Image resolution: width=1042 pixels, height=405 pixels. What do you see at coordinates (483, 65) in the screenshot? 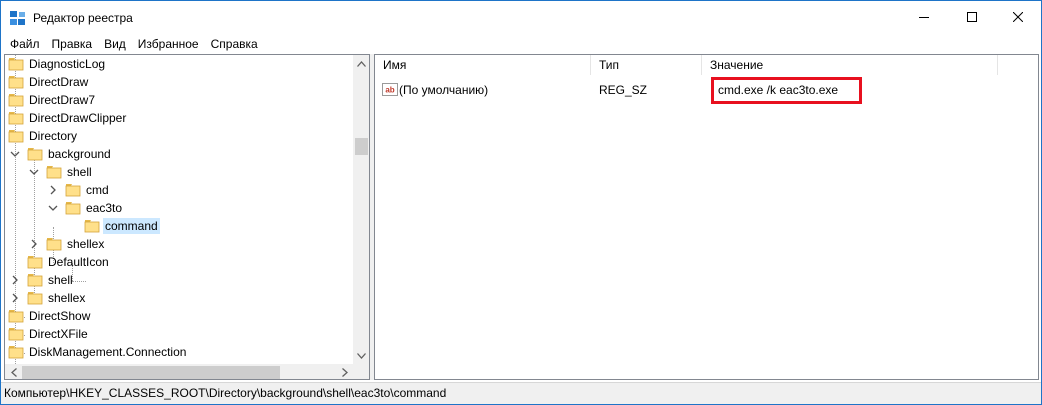
I see `column-header-name: Имя` at bounding box center [483, 65].